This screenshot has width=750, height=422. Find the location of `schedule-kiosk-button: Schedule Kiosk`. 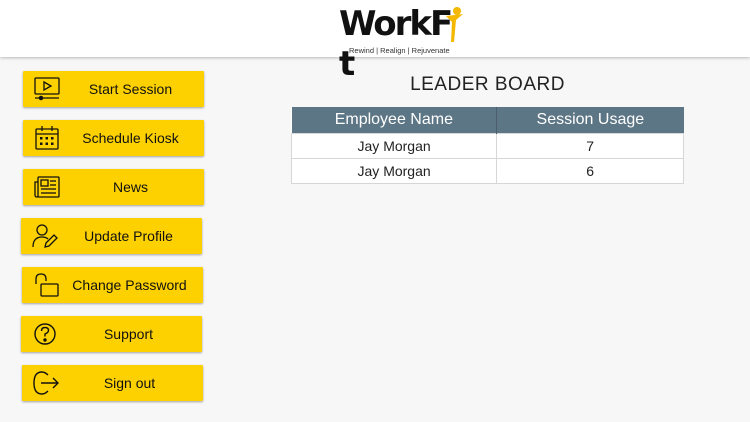

schedule-kiosk-button: Schedule Kiosk is located at coordinates (113, 138).